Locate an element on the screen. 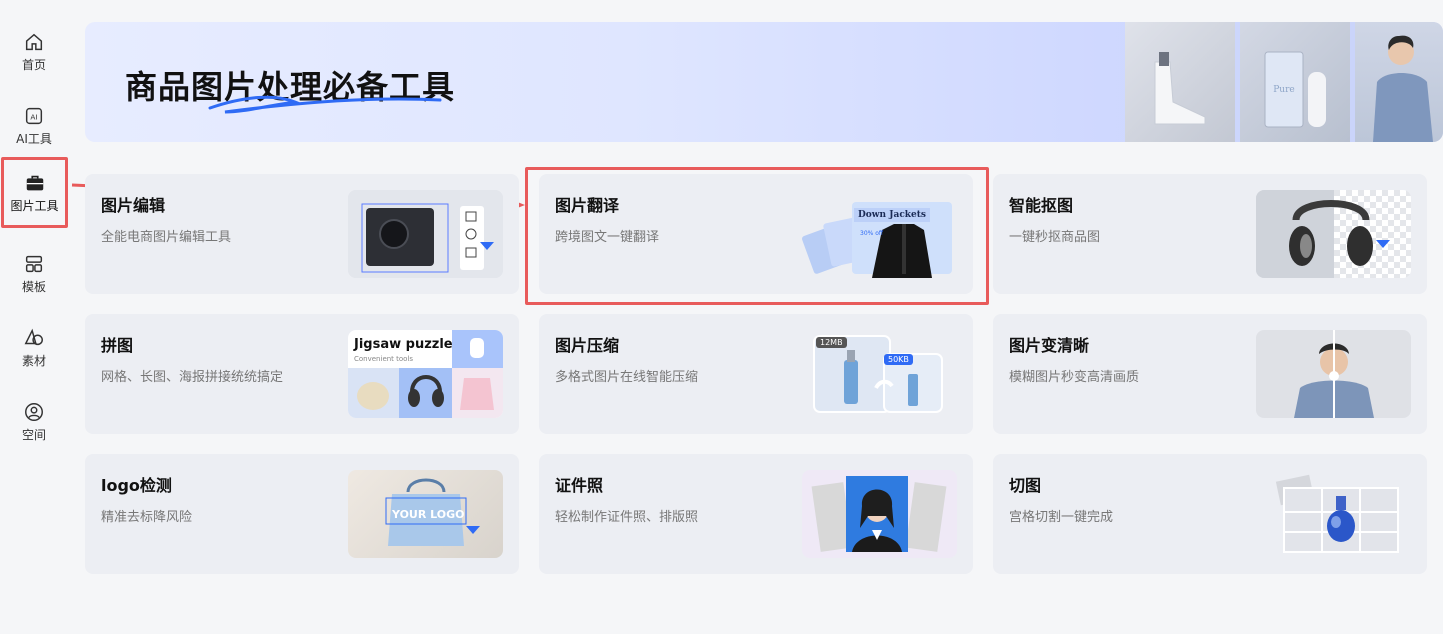  card-desc: 一键秒抠商品图 is located at coordinates (1055, 237).